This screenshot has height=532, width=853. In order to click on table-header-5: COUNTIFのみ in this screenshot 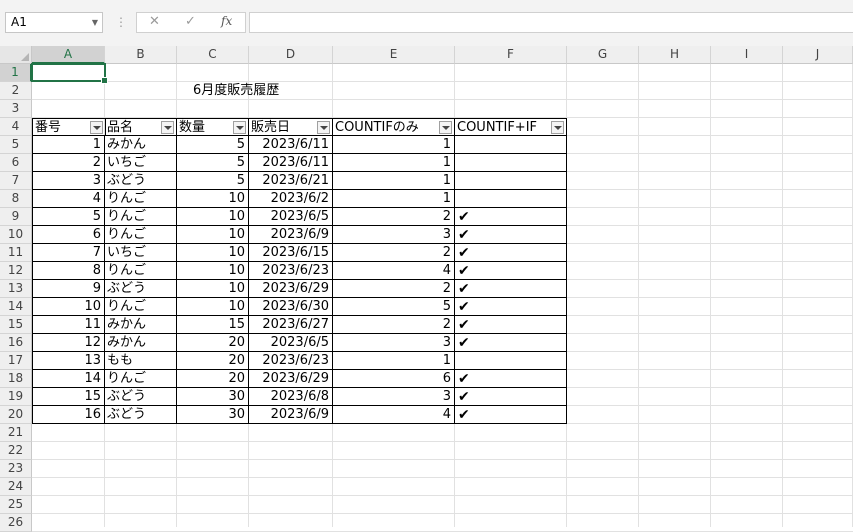, I will do `click(394, 127)`.